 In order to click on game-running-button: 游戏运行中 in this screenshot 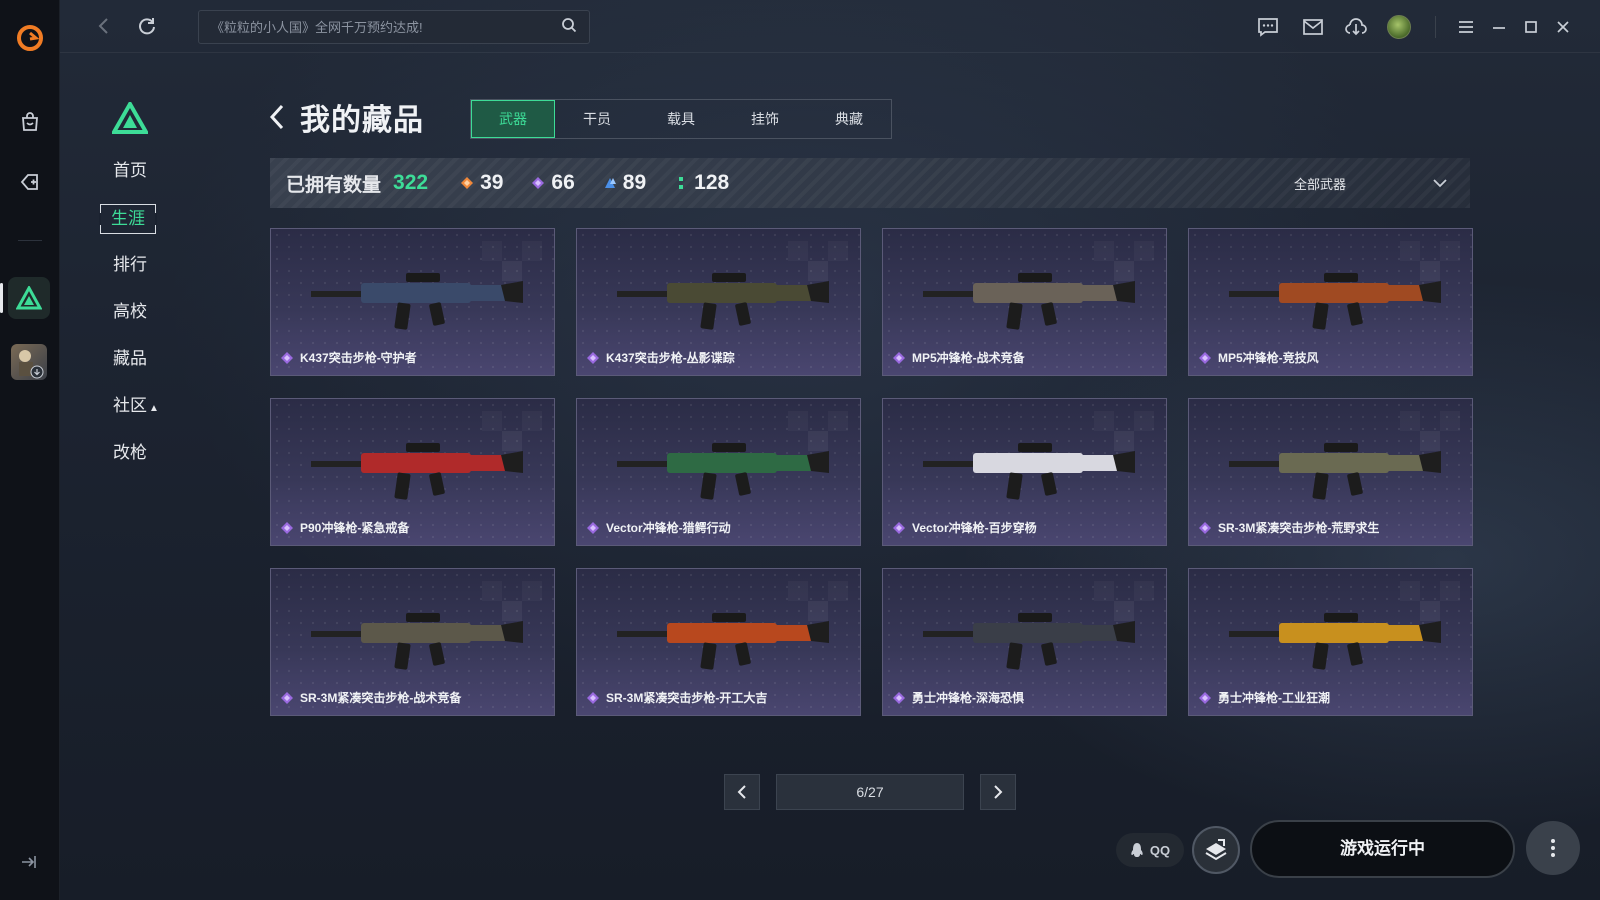, I will do `click(1382, 849)`.